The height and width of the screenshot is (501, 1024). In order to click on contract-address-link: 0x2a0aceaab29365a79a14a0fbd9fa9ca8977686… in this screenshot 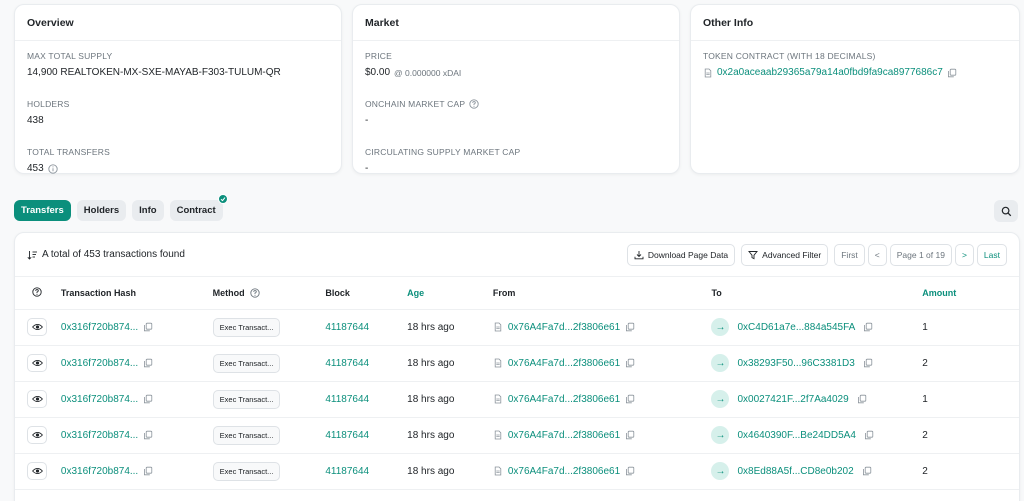, I will do `click(830, 72)`.